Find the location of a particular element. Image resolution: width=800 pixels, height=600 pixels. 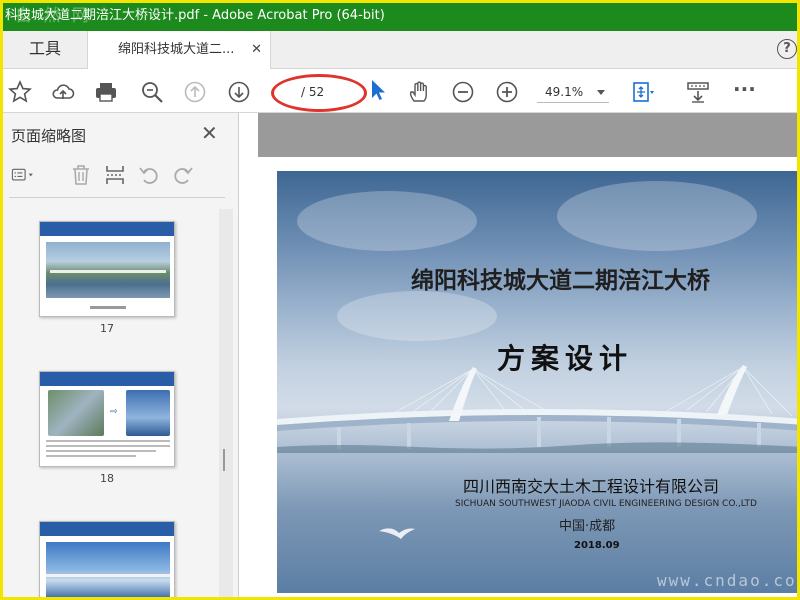

thumbnail-options-icon is located at coordinates (24, 176).